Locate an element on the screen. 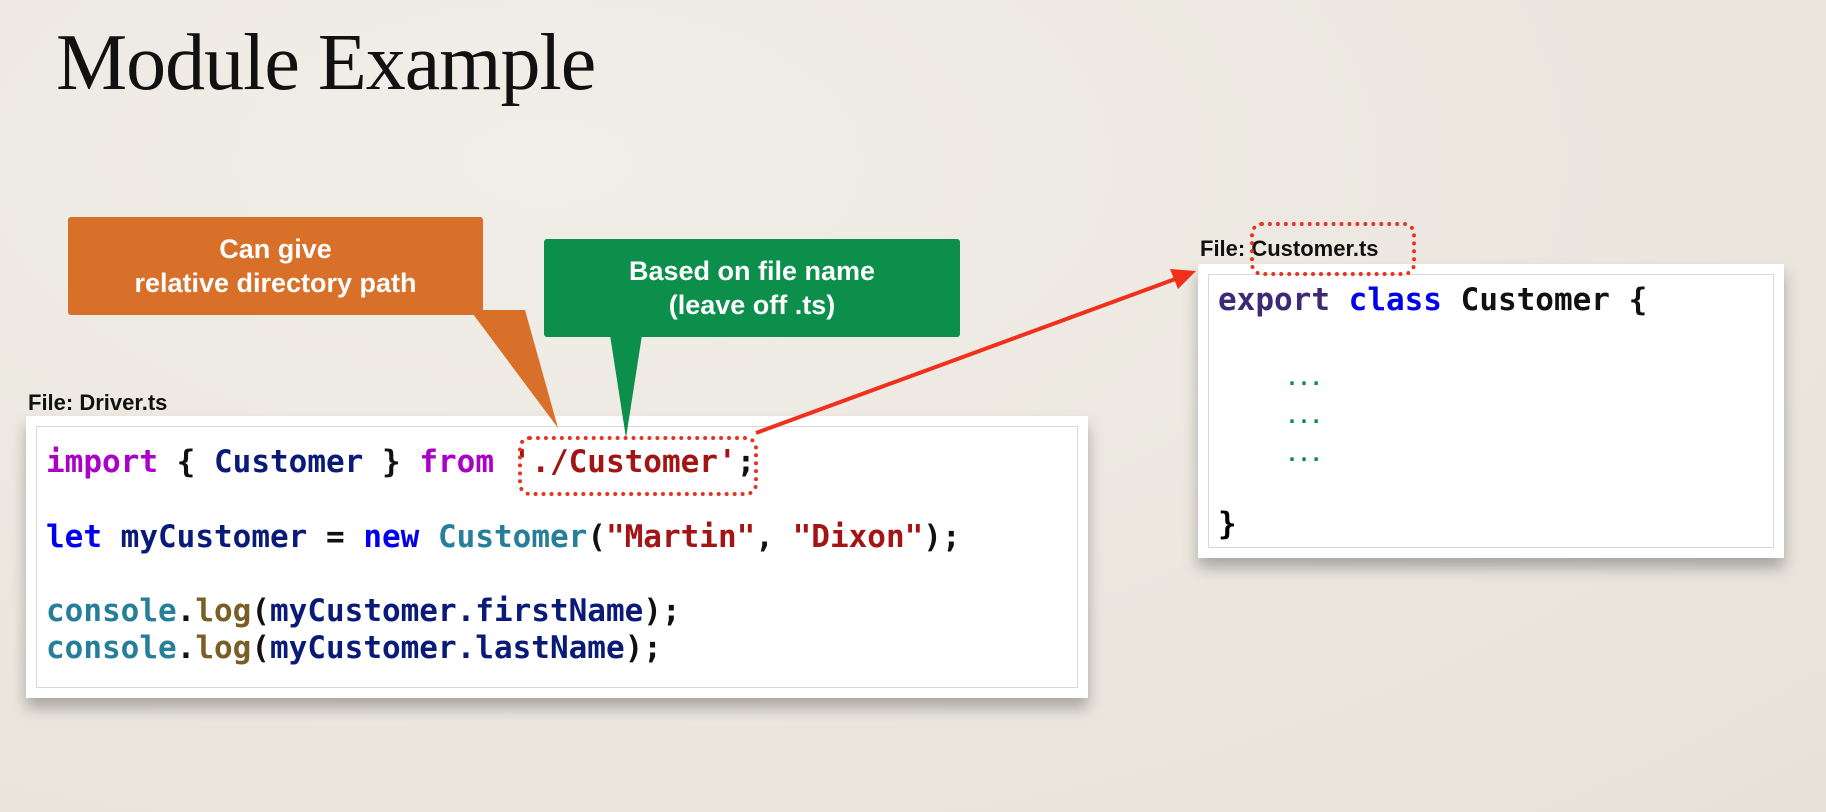 This screenshot has height=812, width=1826. annotation-overlay is located at coordinates (833, 353).